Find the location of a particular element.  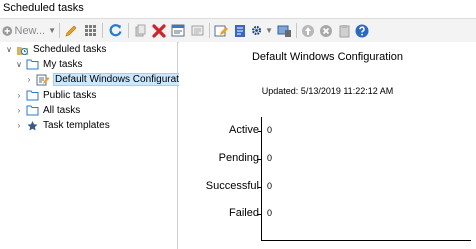

add-icon is located at coordinates (7, 30).